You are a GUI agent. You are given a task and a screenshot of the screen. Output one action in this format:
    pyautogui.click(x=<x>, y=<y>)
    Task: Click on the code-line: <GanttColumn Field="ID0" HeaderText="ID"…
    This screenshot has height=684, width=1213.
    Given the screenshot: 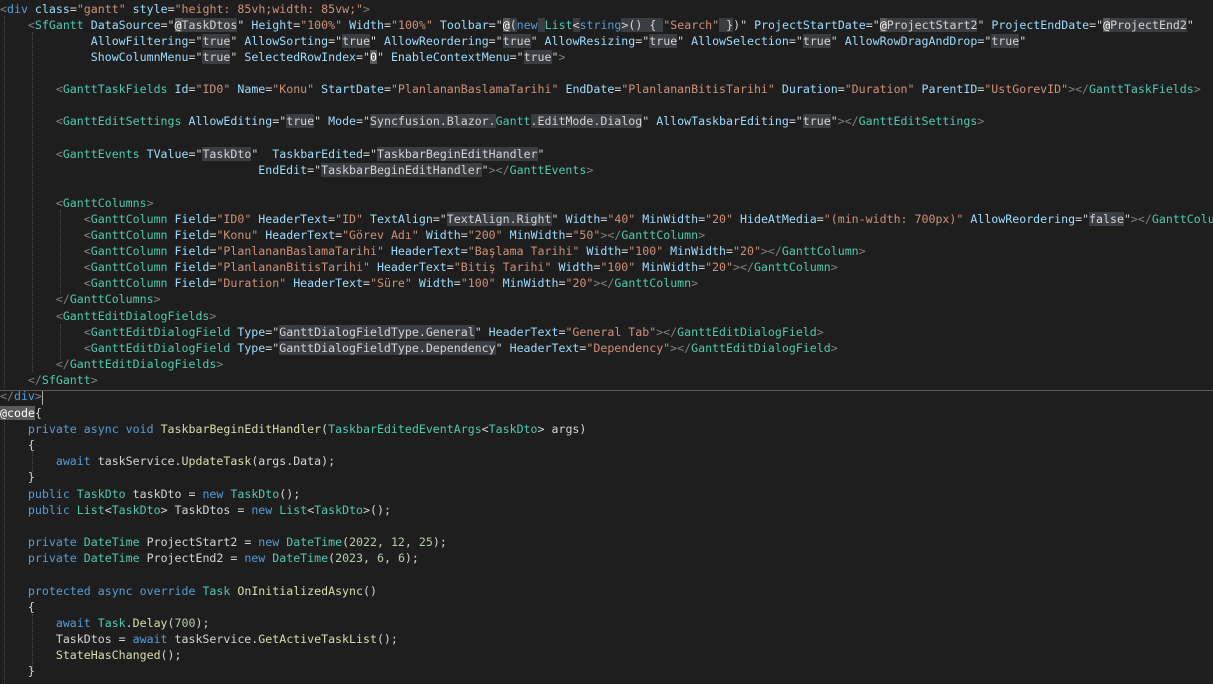 What is the action you would take?
    pyautogui.click(x=606, y=219)
    